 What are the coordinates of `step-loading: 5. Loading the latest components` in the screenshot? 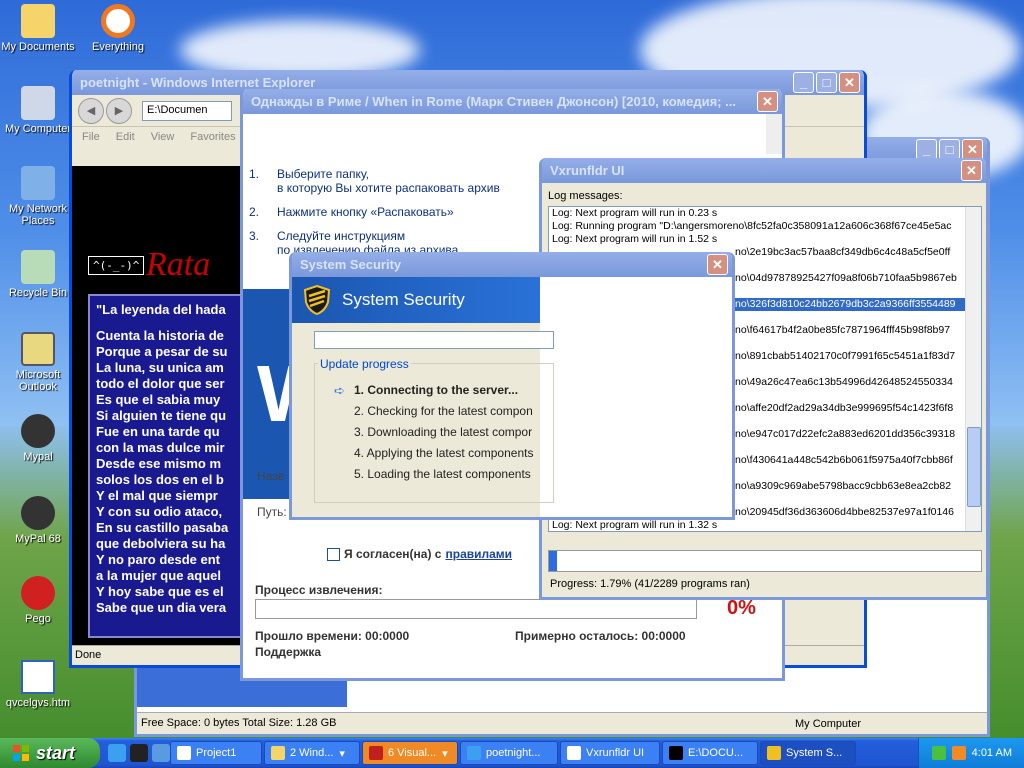 It's located at (442, 474).